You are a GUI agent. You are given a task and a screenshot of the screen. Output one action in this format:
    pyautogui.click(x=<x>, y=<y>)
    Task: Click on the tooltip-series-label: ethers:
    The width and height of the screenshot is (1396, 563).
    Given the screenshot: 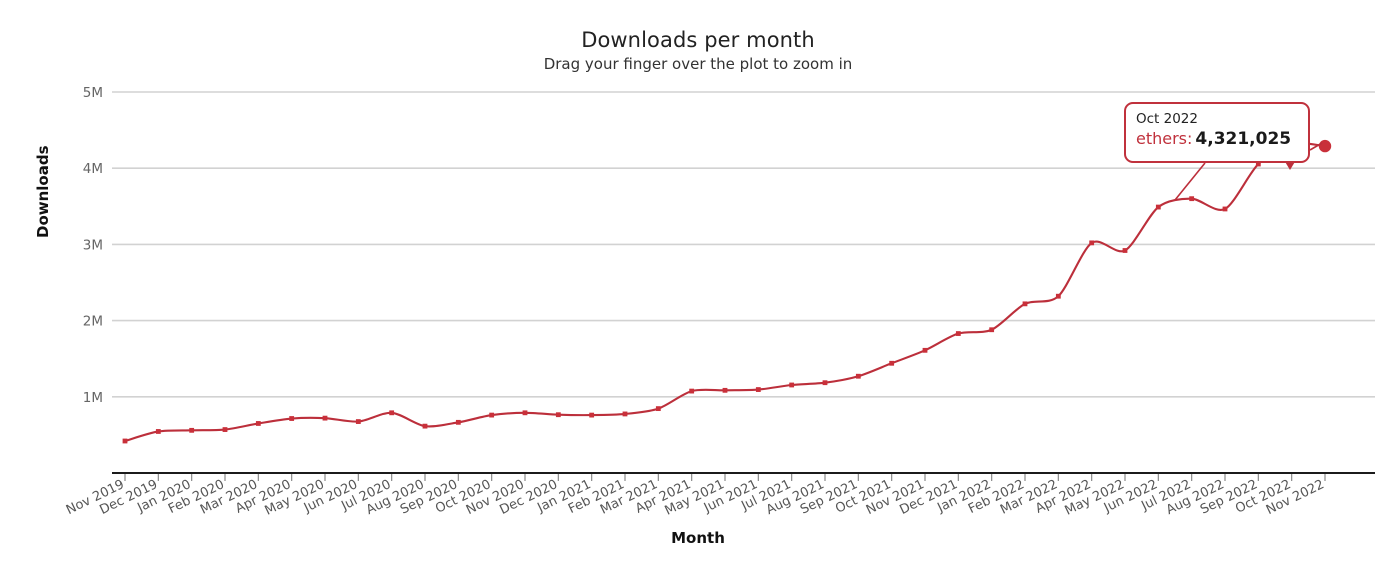 What is the action you would take?
    pyautogui.click(x=1164, y=138)
    